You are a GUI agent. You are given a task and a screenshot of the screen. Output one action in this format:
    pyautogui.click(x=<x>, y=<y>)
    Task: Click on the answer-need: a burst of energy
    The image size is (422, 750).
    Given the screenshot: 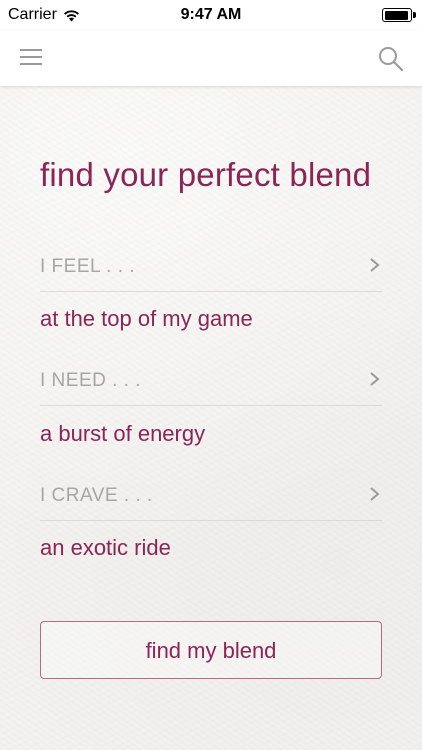 What is the action you would take?
    pyautogui.click(x=122, y=434)
    